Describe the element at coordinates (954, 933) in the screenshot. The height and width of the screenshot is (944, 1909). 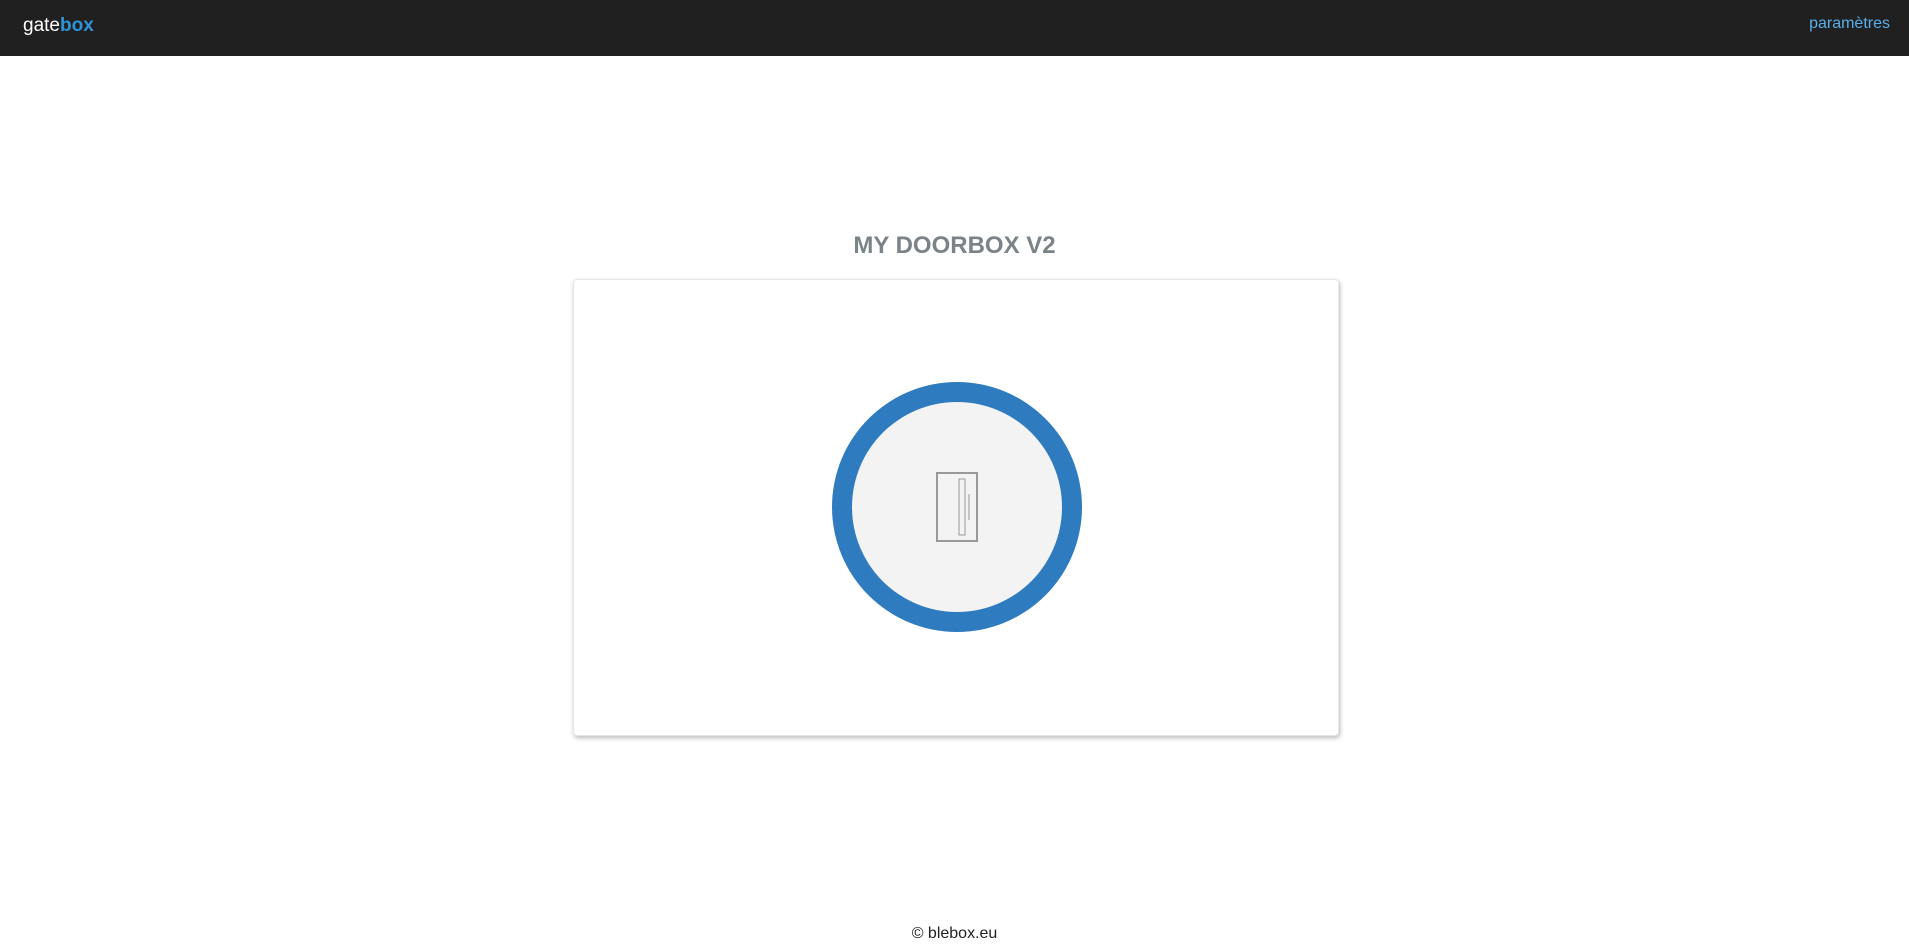
I see `footer-copyright: © blebox.eu` at that location.